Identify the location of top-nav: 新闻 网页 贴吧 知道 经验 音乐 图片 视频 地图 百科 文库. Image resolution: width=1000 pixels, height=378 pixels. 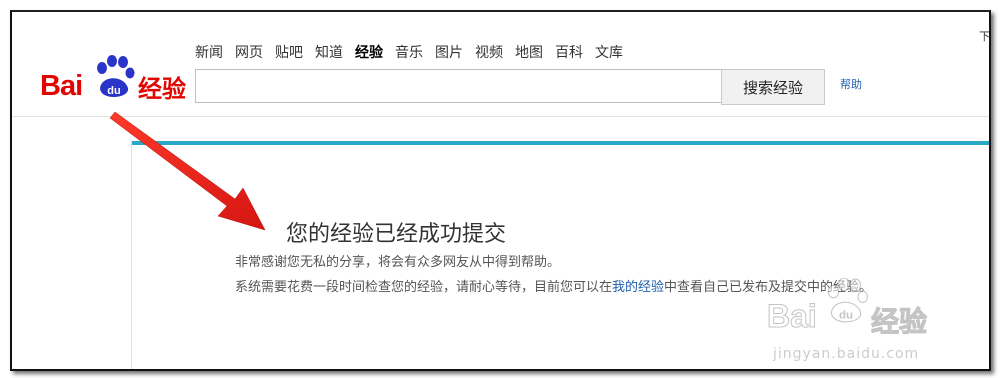
(415, 53).